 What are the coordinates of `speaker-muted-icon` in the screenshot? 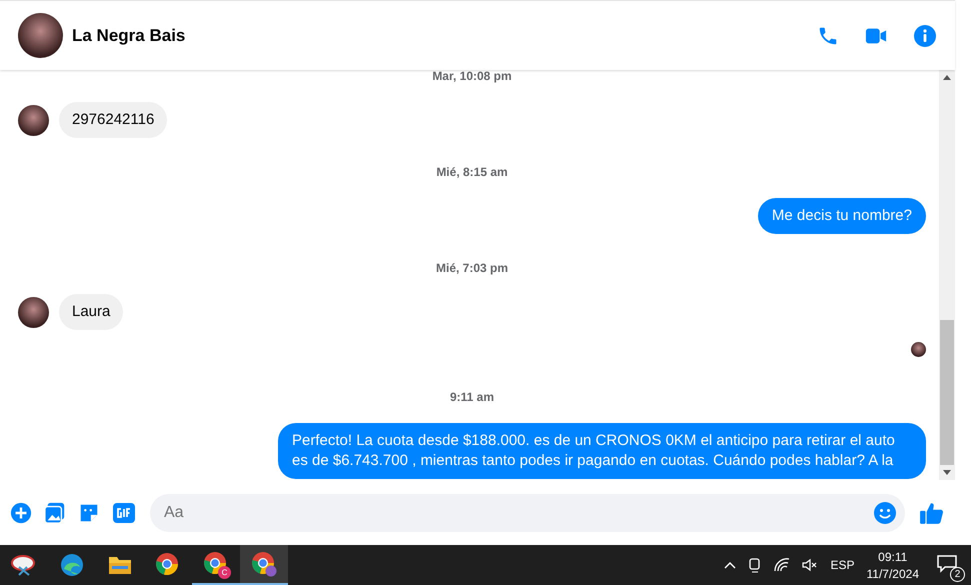 It's located at (810, 565).